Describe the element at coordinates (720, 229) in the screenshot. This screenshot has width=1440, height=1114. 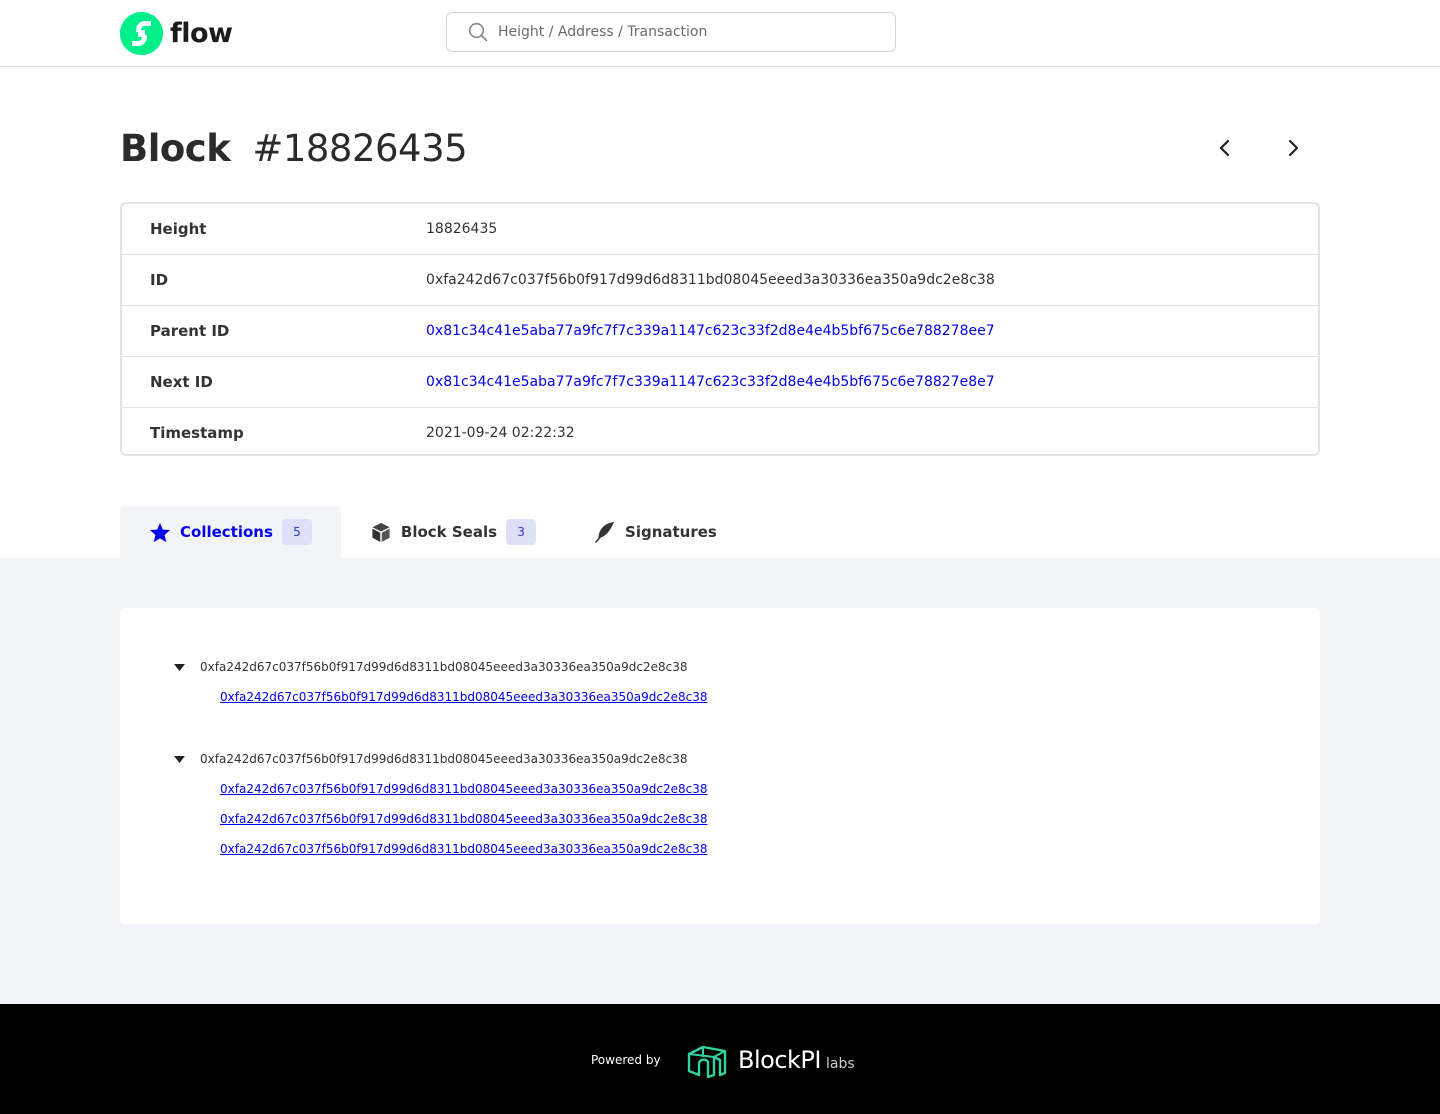
I see `info-row-height: Height 18826435` at that location.